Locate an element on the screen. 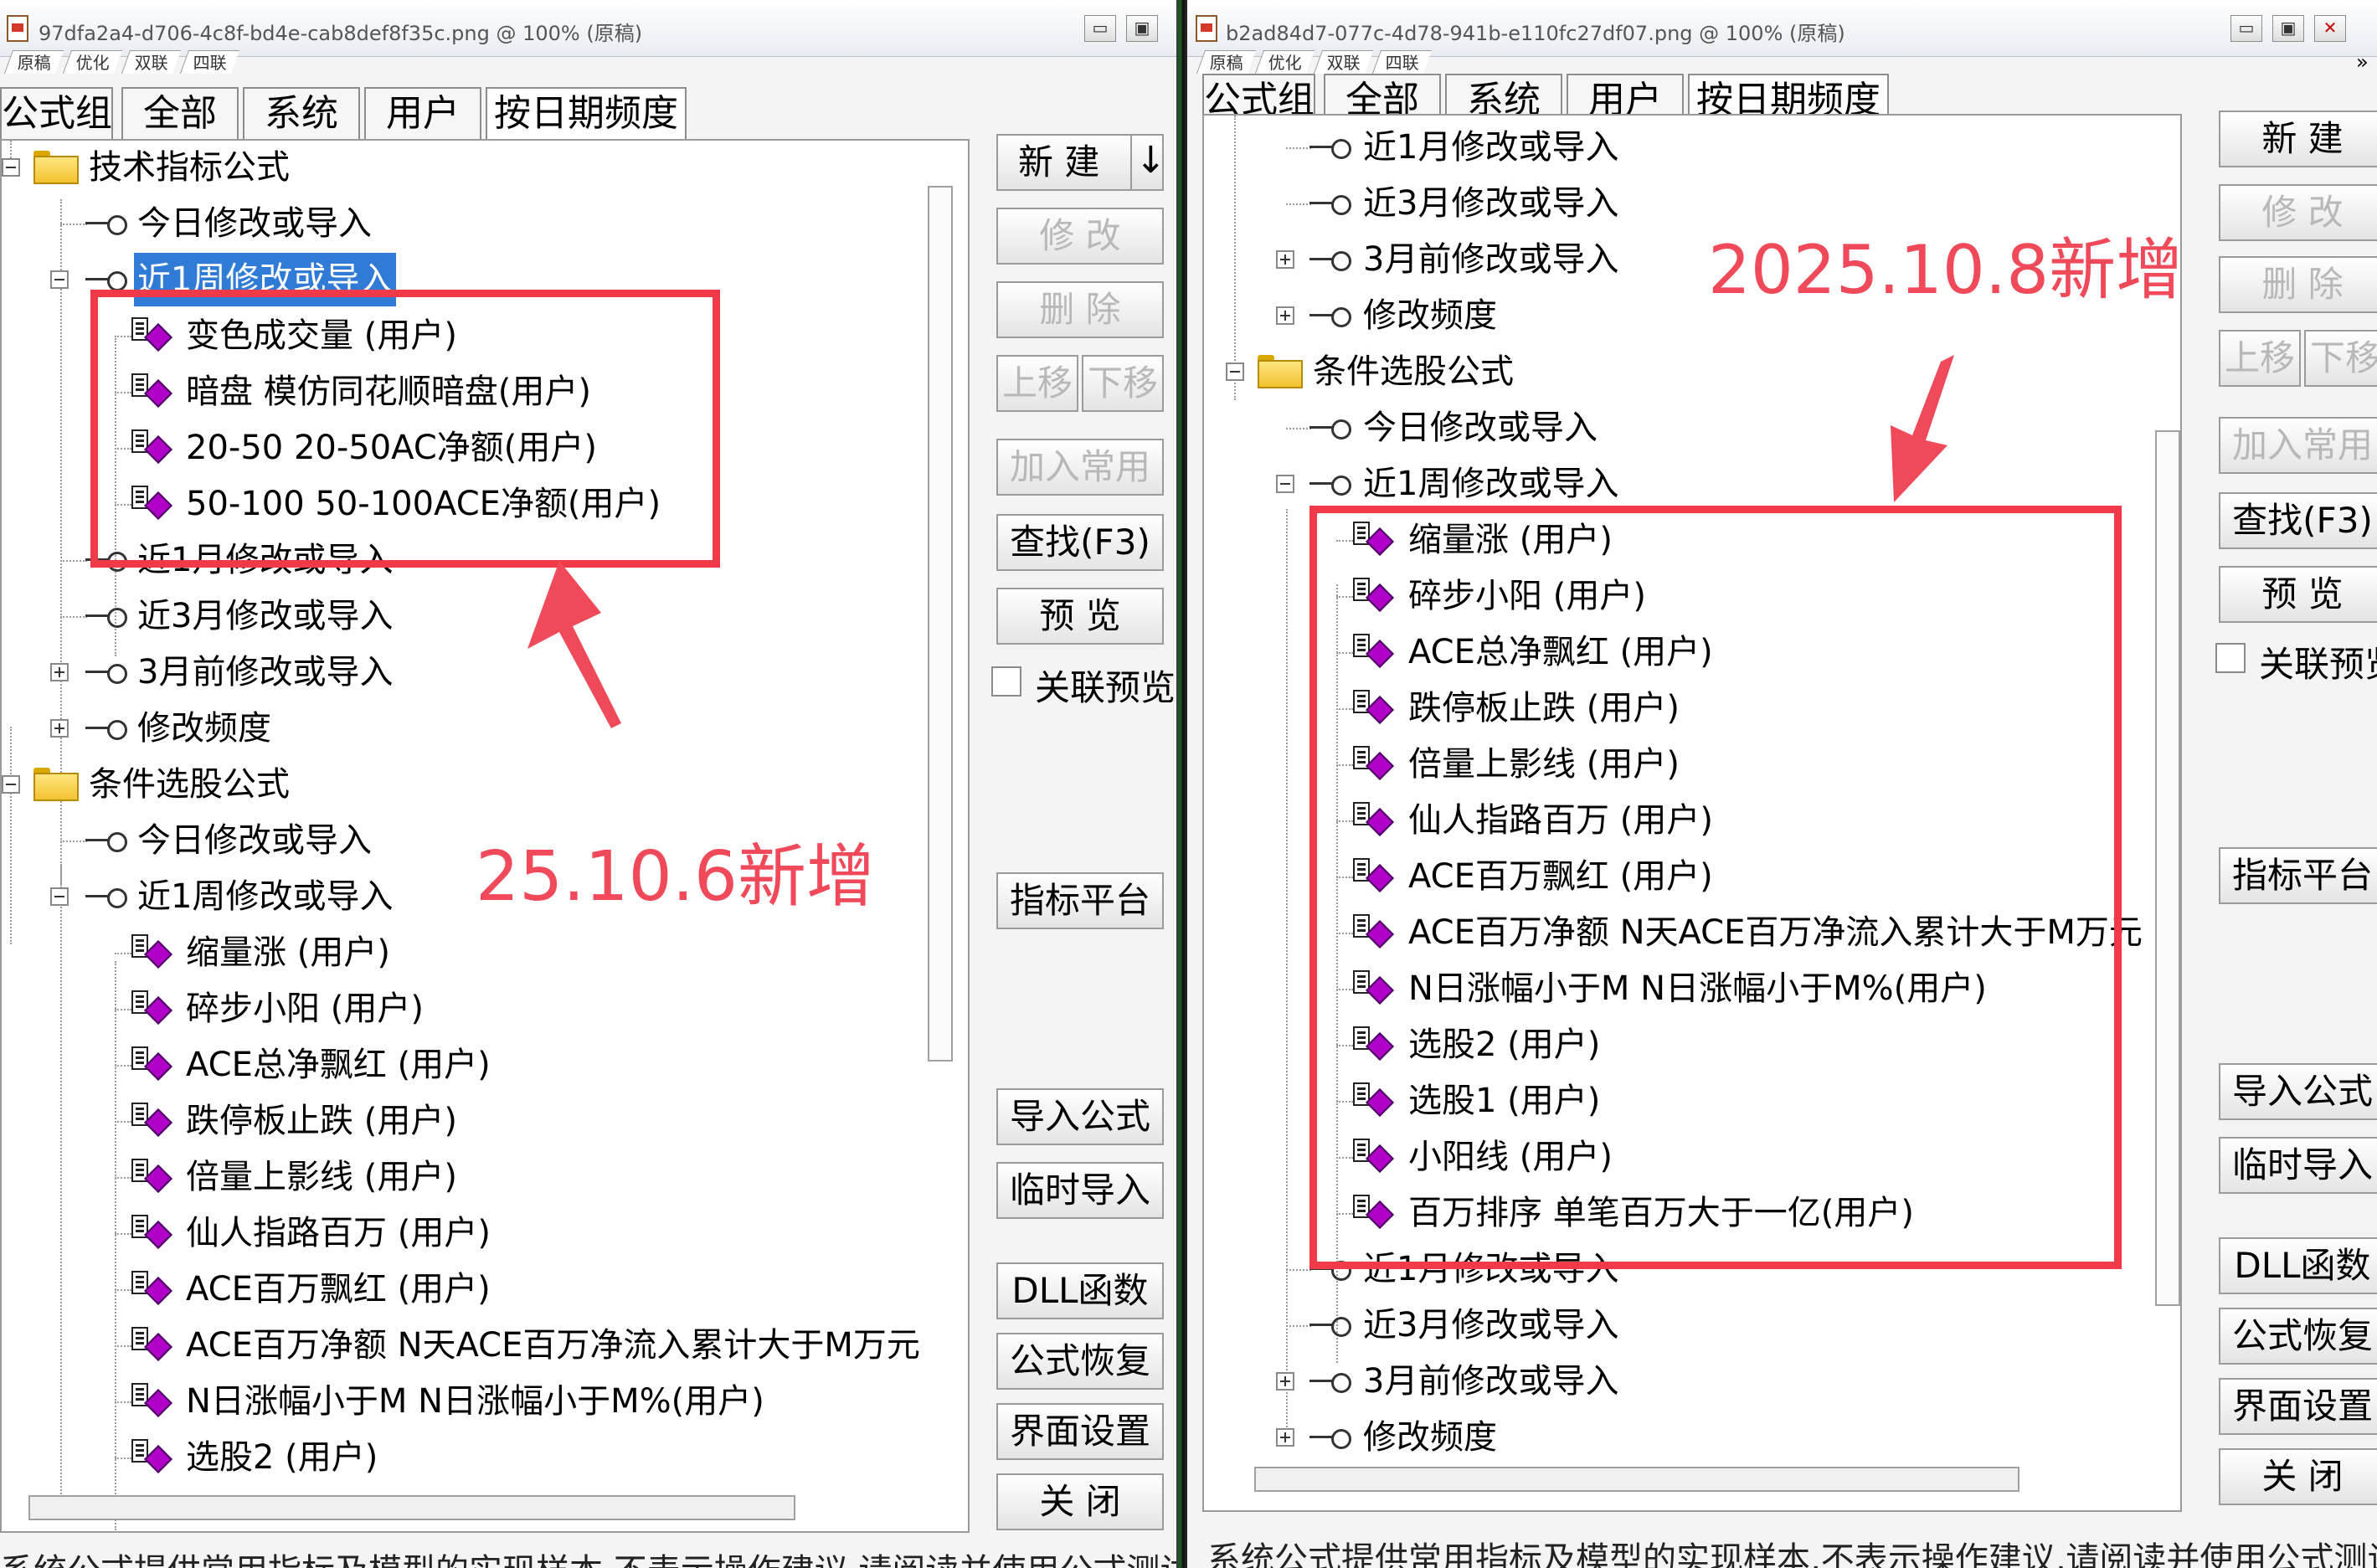  tab-user: 用户 is located at coordinates (423, 113).